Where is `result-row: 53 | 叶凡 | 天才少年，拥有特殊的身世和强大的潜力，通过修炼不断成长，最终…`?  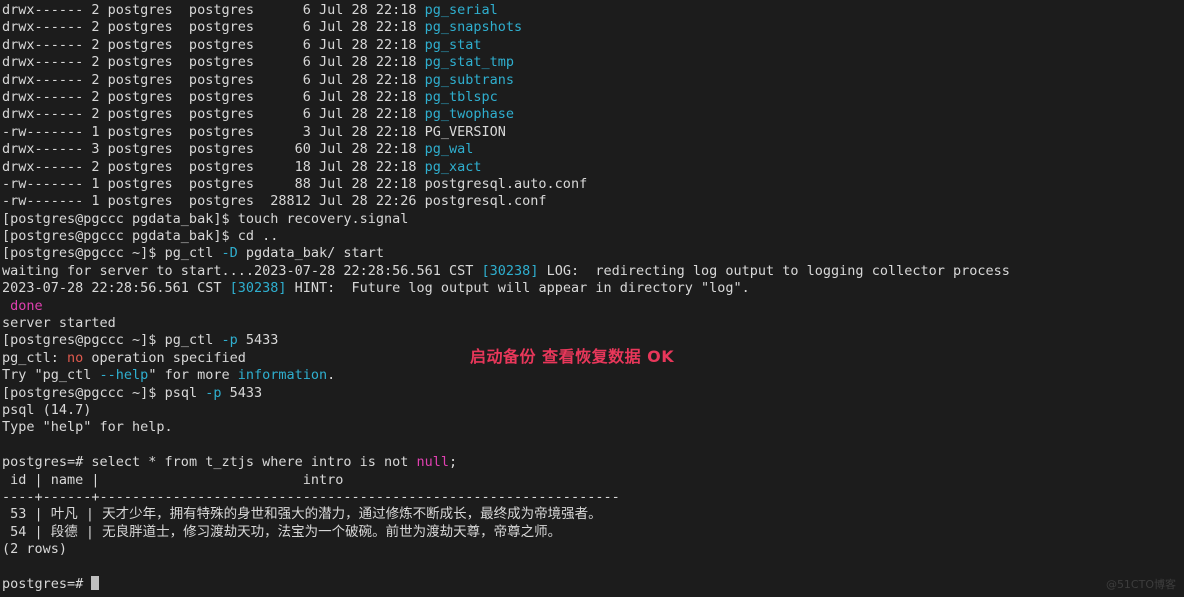 result-row: 53 | 叶凡 | 天才少年，拥有特殊的身世和强大的潜力，通过修炼不断成长，最终… is located at coordinates (593, 514).